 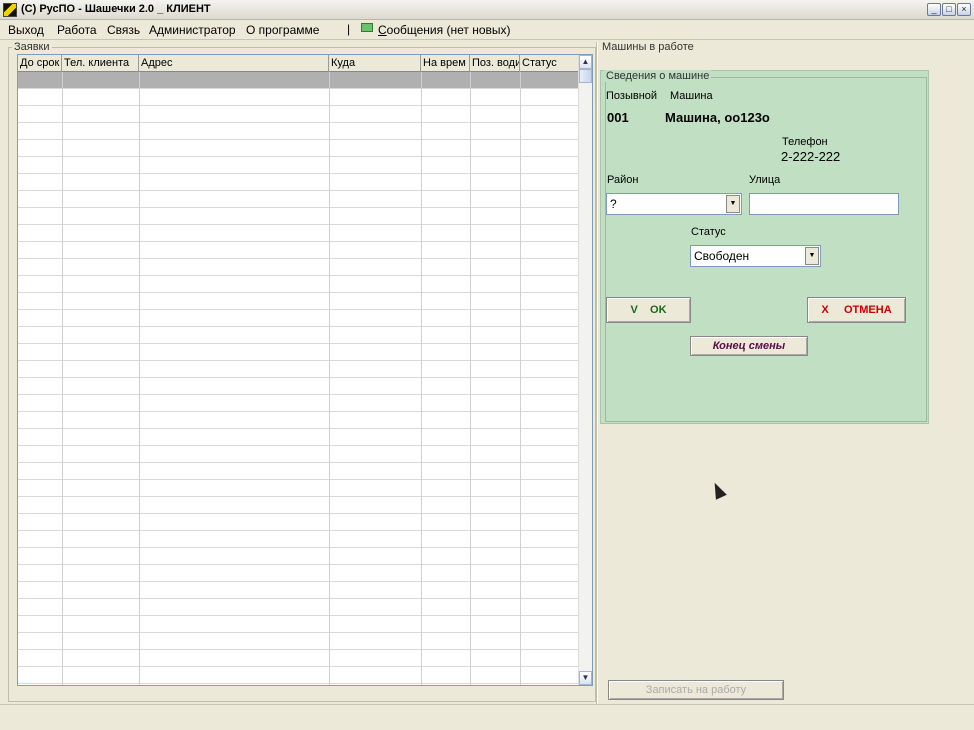 What do you see at coordinates (632, 96) in the screenshot?
I see `callsign-label: Позывной` at bounding box center [632, 96].